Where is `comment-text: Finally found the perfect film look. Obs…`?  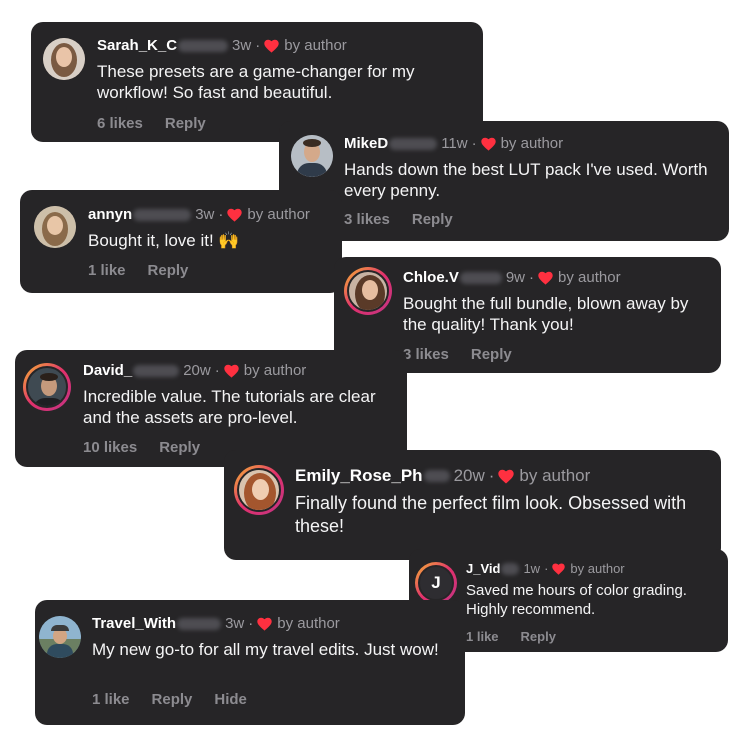 comment-text: Finally found the perfect film look. Obs… is located at coordinates (491, 514).